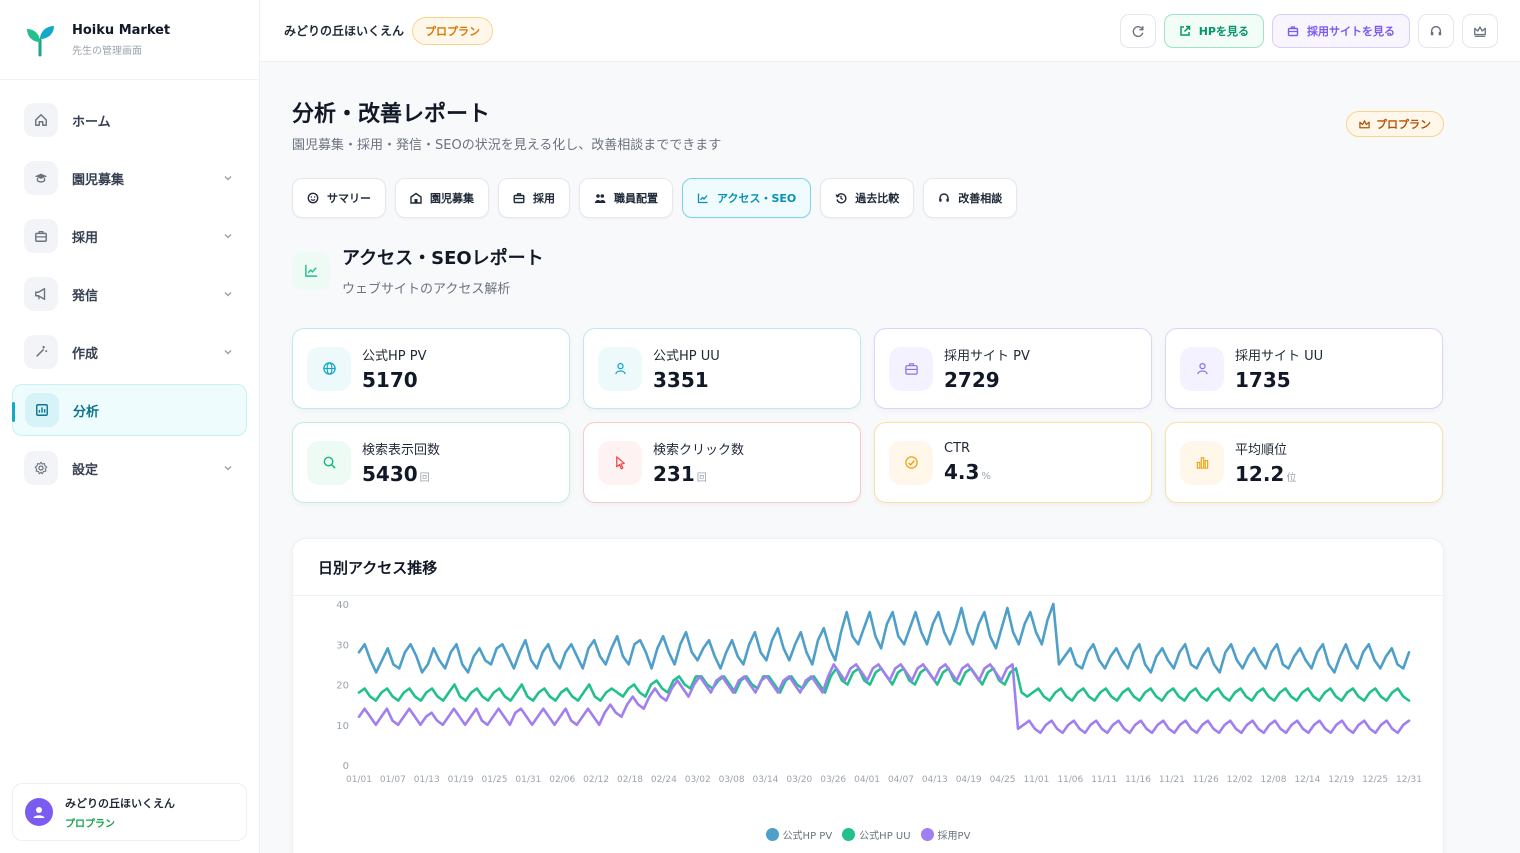  What do you see at coordinates (329, 368) in the screenshot?
I see `globe-icon` at bounding box center [329, 368].